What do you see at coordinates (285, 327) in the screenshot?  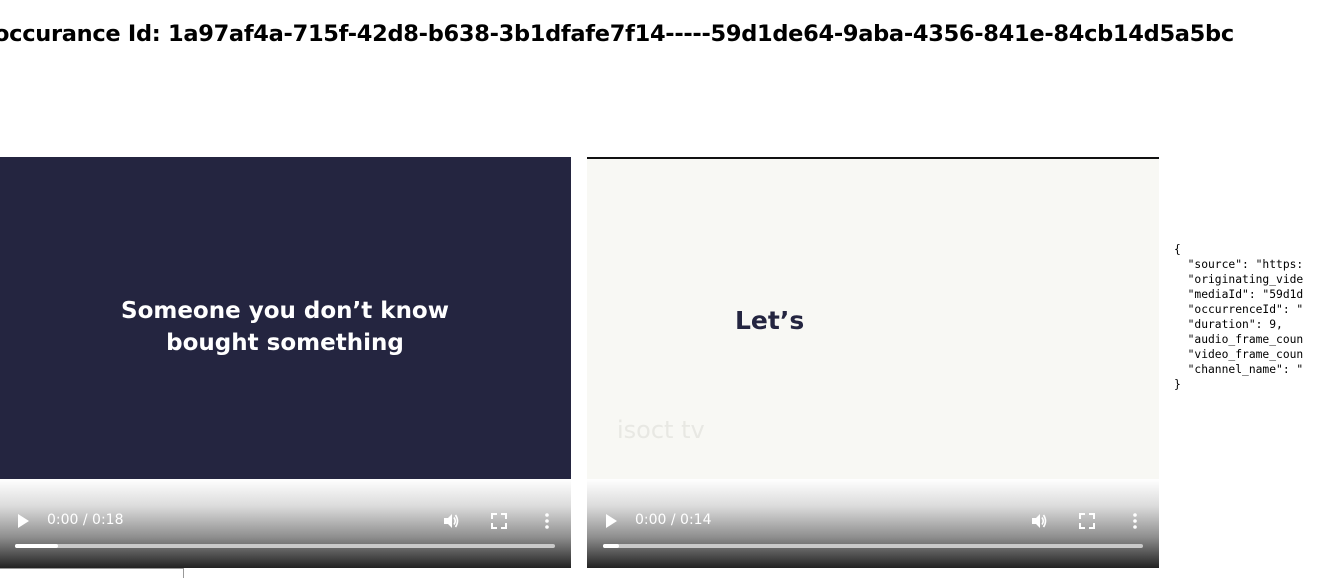 I see `video-caption: Someone you don’t know bought something` at bounding box center [285, 327].